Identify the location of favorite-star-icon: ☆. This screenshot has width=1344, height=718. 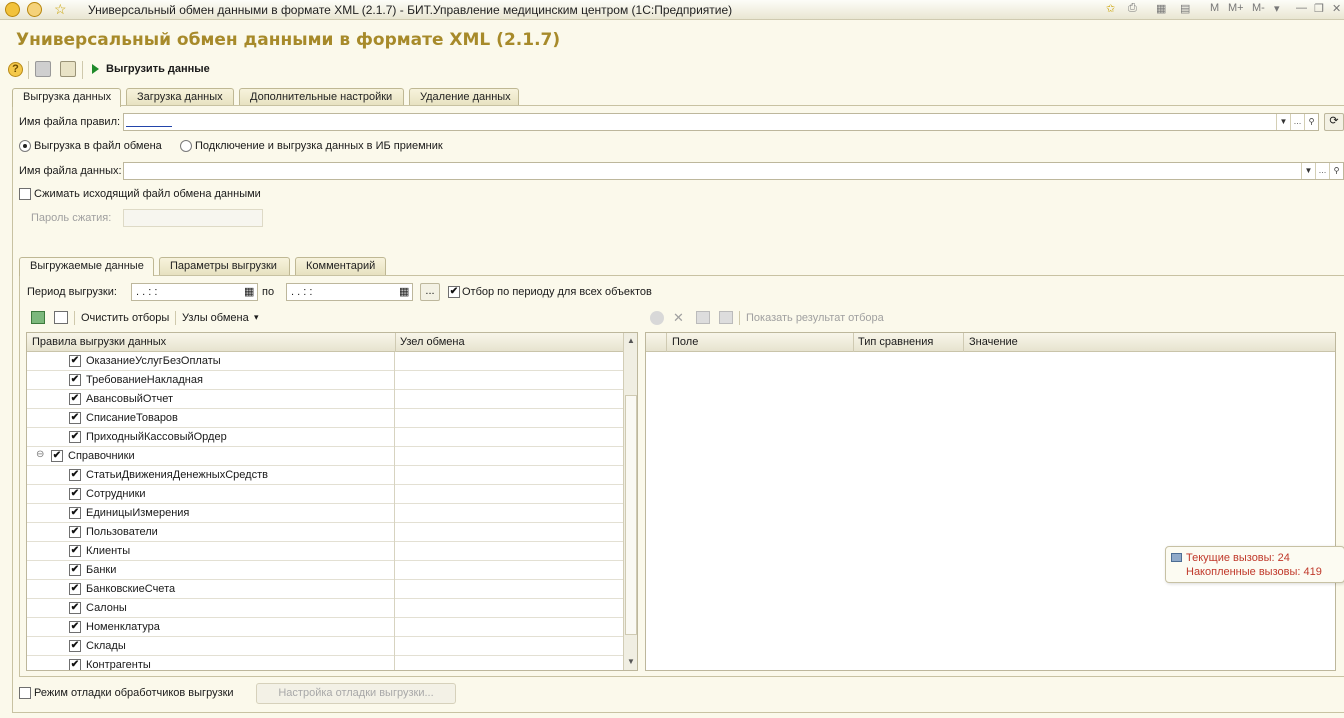
(60, 9).